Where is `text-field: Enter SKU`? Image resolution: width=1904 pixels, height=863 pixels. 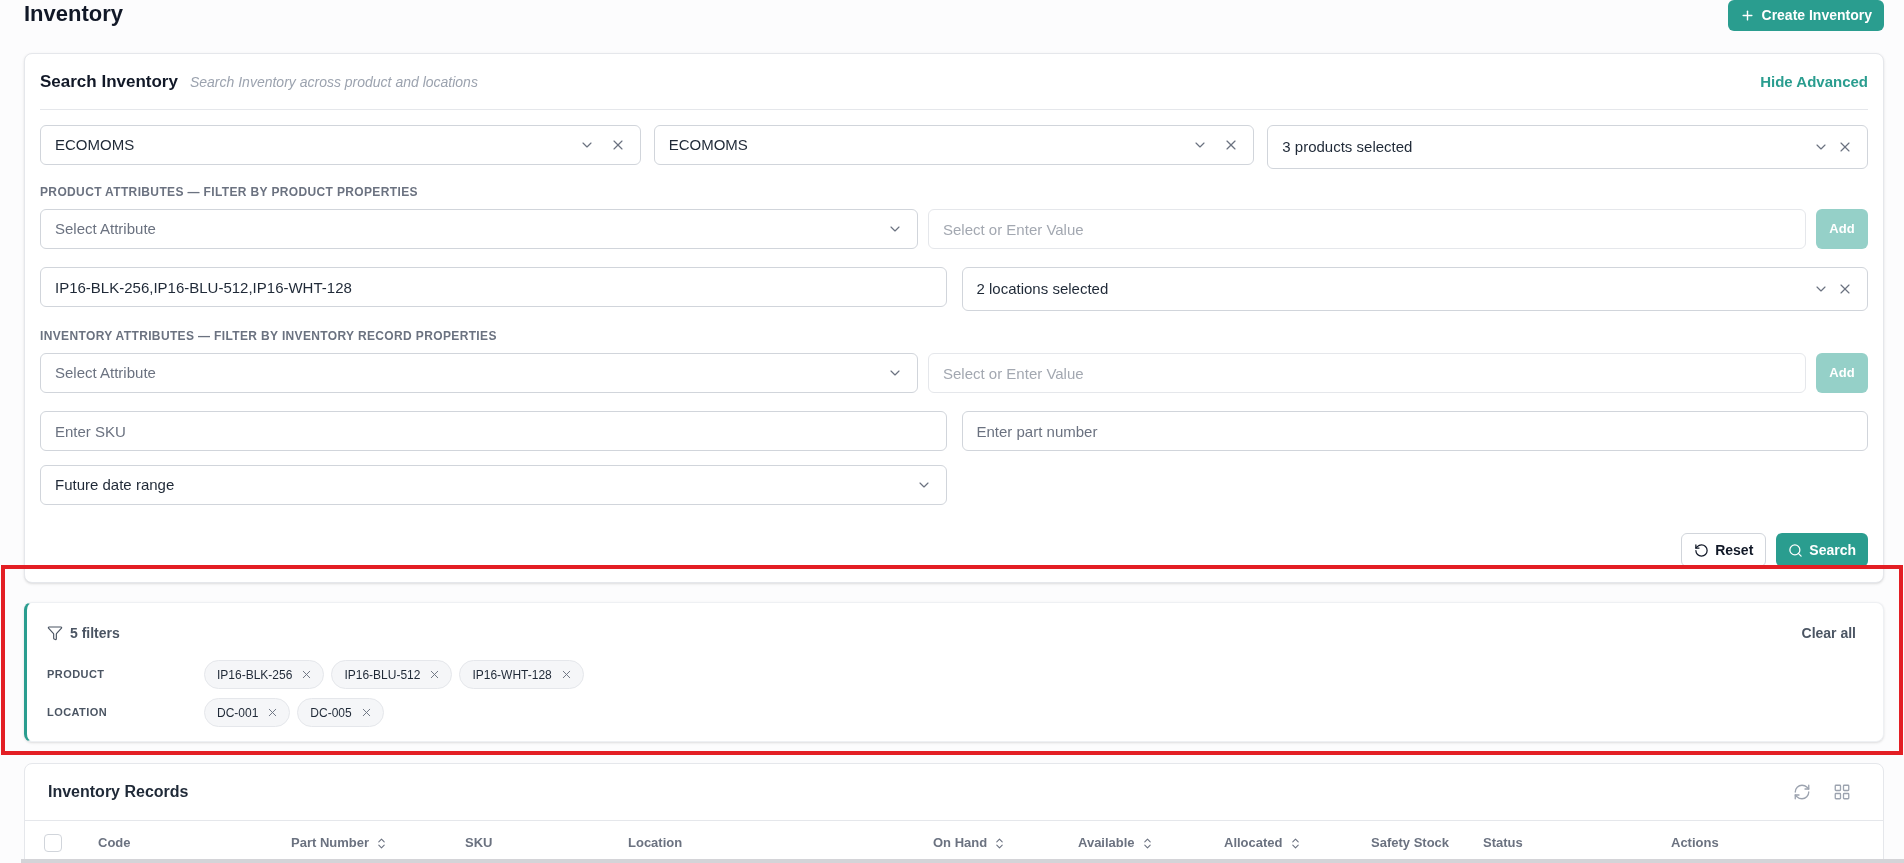
text-field: Enter SKU is located at coordinates (493, 431).